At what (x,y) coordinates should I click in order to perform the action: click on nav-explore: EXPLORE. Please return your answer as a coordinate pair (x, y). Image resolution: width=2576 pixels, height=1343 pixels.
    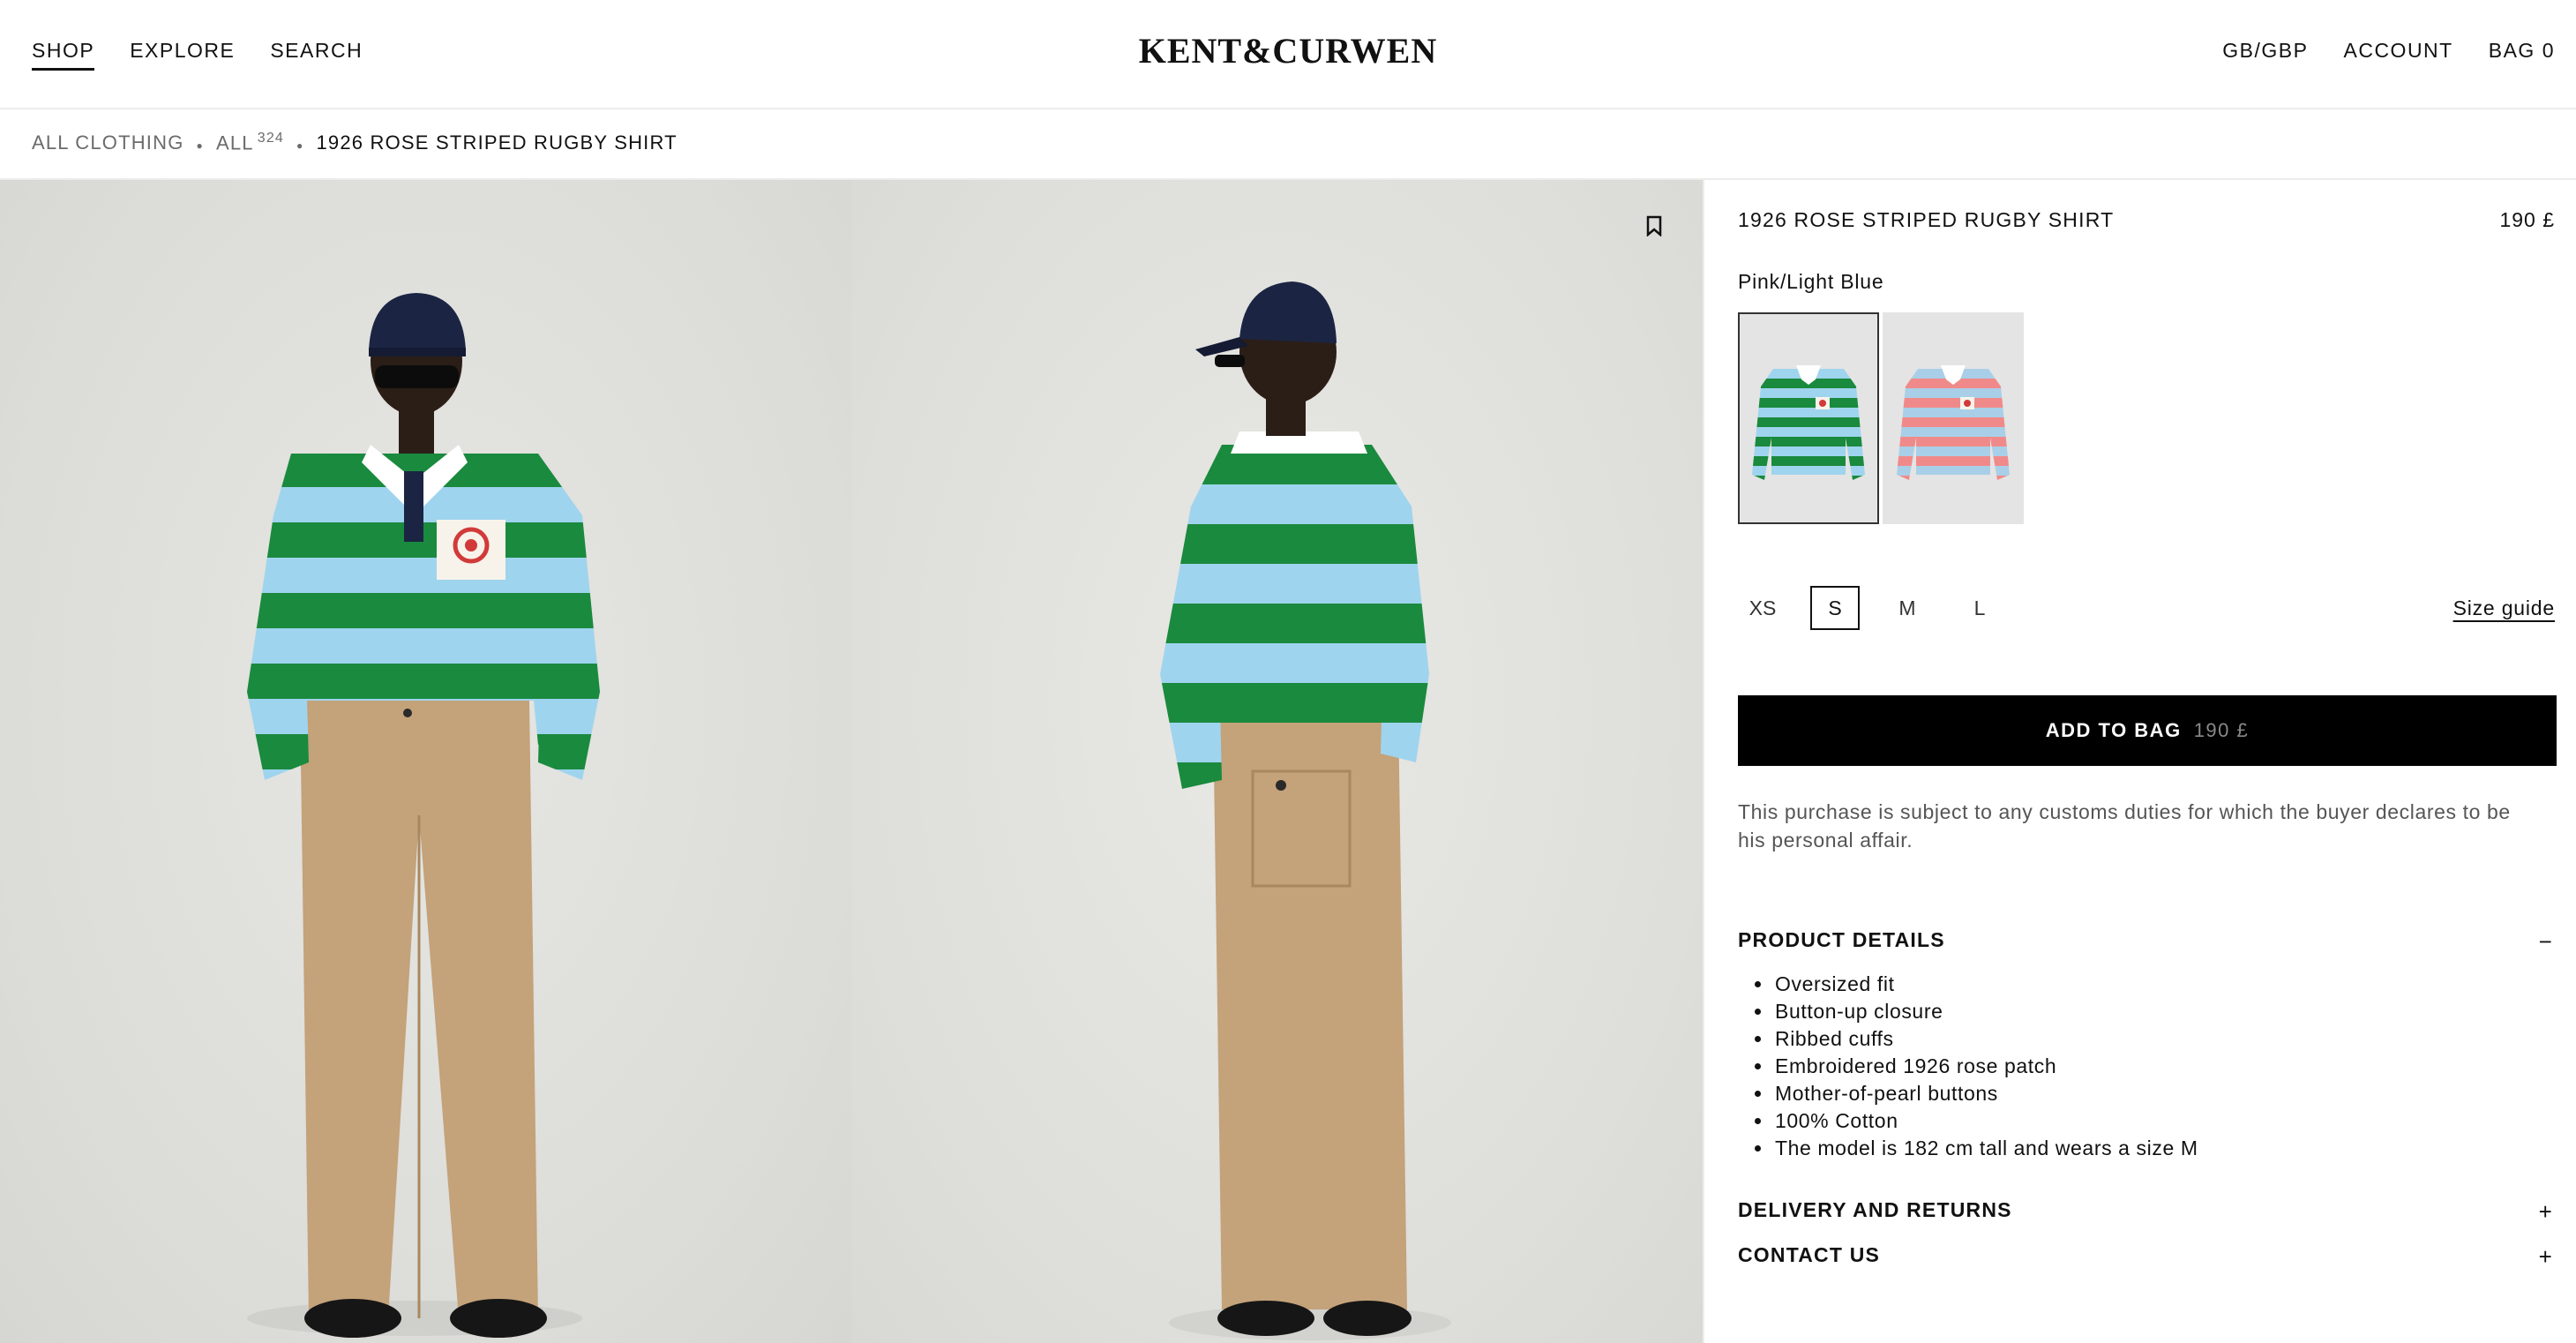
    Looking at the image, I should click on (183, 55).